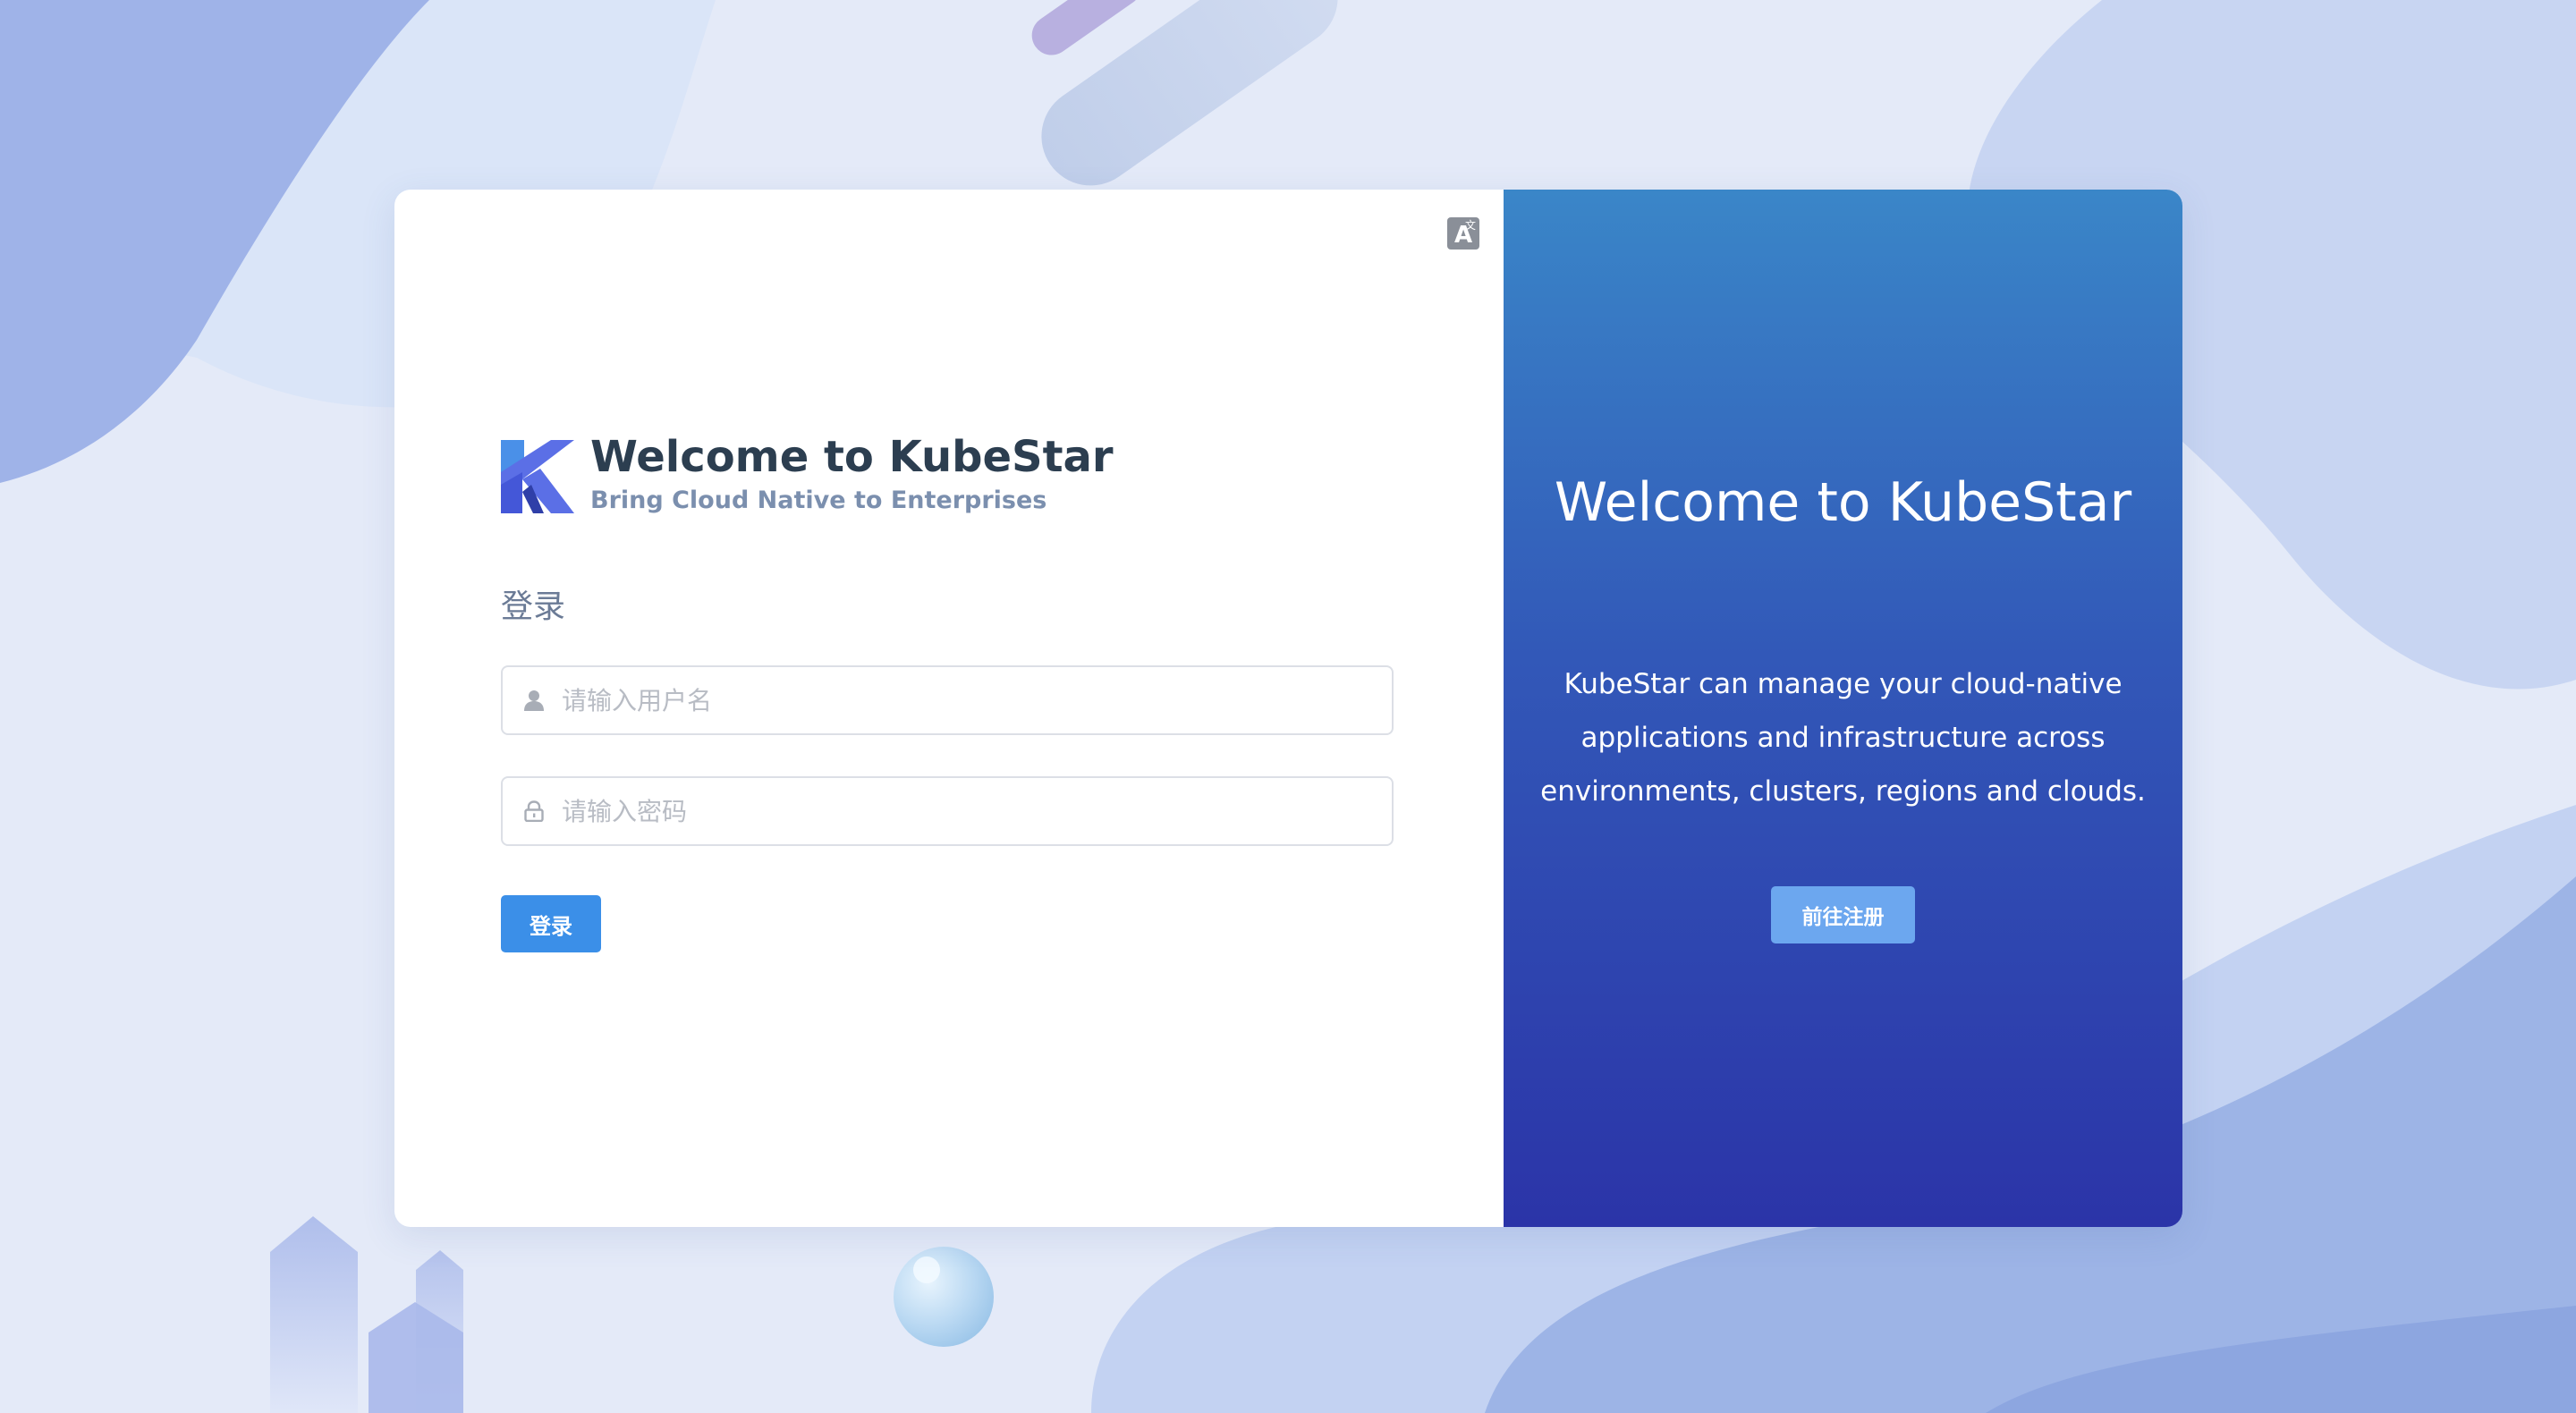  What do you see at coordinates (1843, 914) in the screenshot?
I see `register-button: 前往注册` at bounding box center [1843, 914].